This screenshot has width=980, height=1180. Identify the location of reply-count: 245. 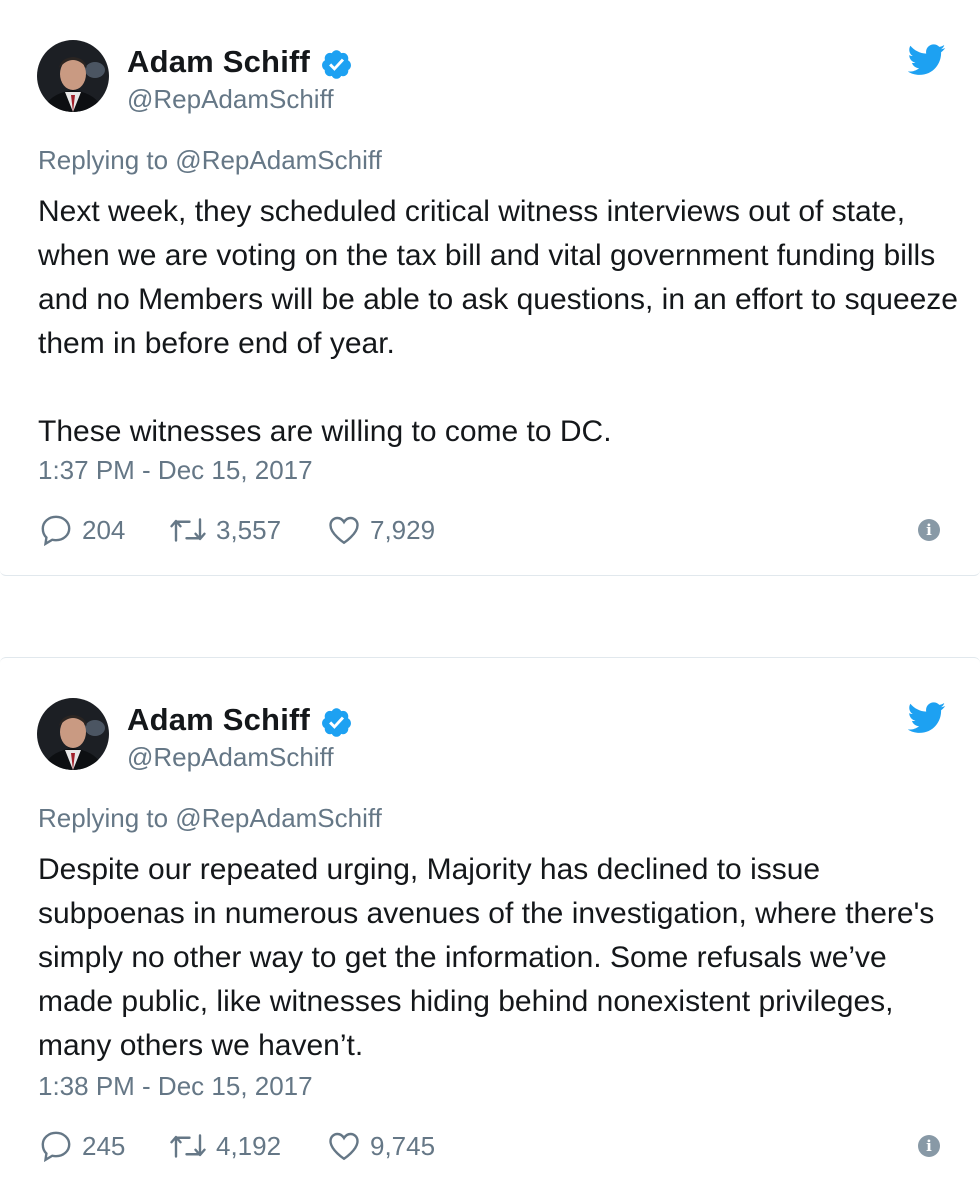
(104, 1145).